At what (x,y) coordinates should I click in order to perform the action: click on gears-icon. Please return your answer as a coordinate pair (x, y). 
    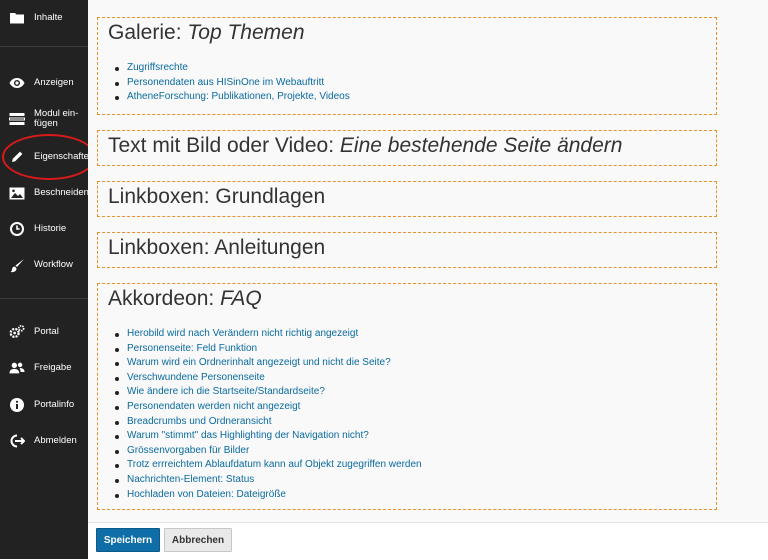
    Looking at the image, I should click on (17, 332).